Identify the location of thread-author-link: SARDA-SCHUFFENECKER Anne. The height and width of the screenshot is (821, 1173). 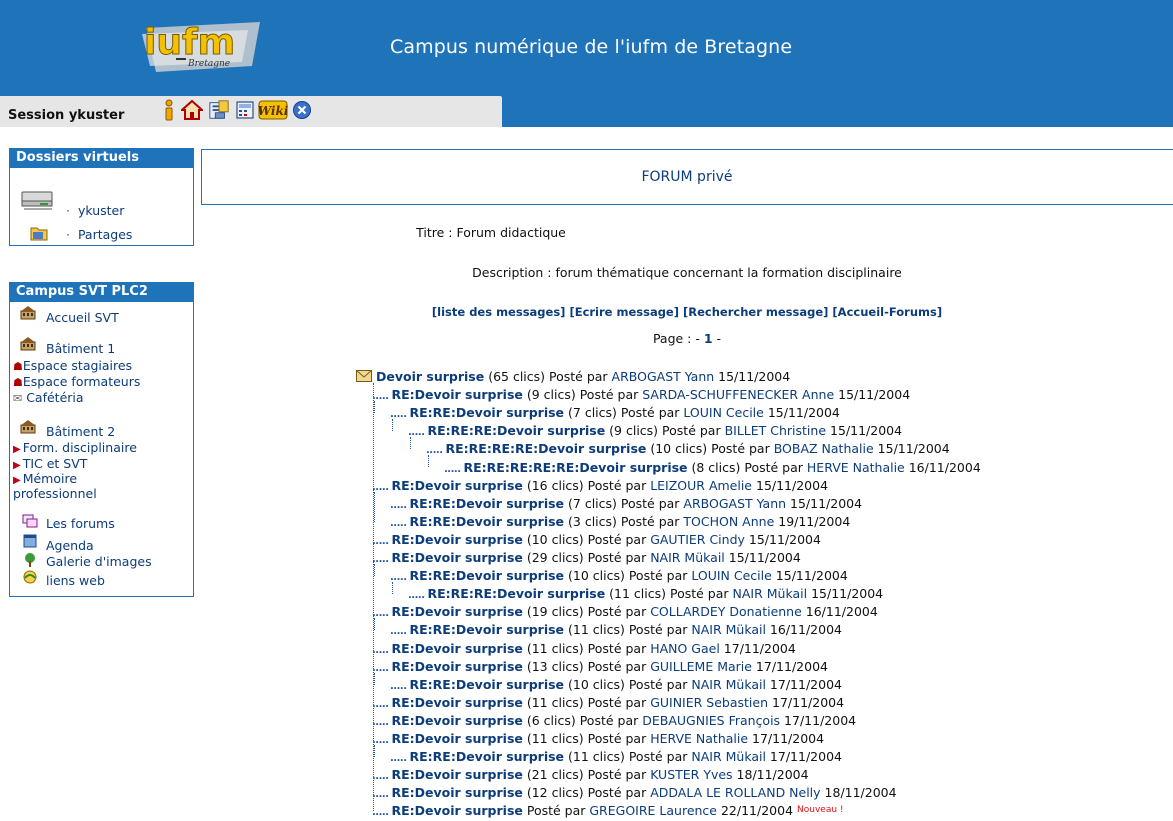
(738, 394).